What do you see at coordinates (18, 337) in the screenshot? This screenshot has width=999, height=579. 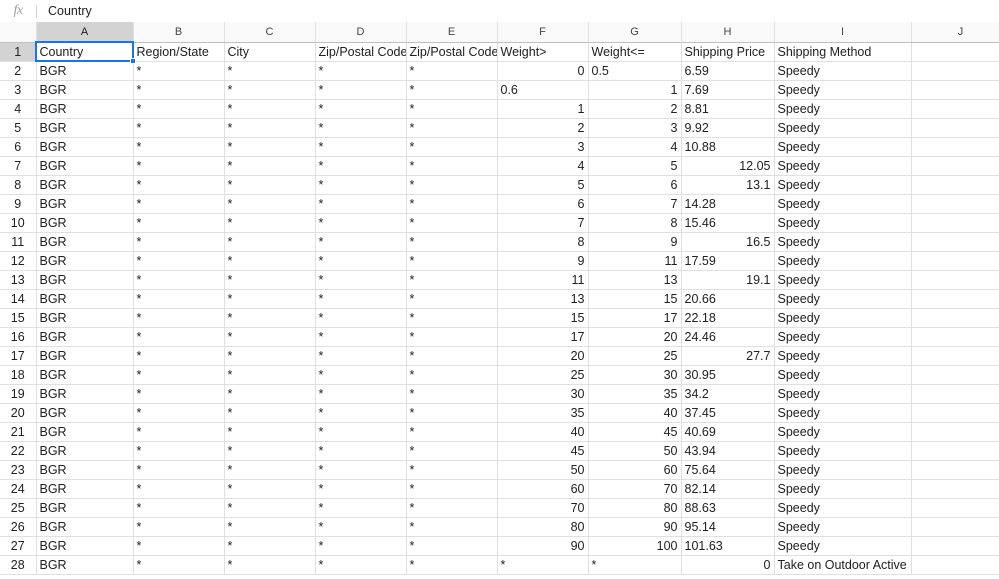 I see `row-header-16: 16` at bounding box center [18, 337].